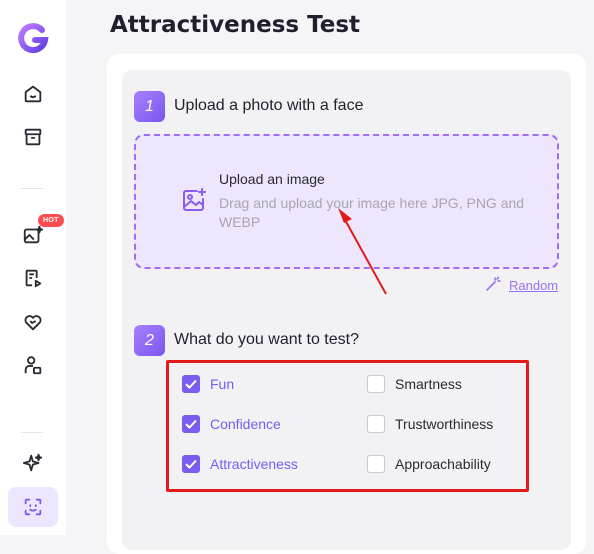 The image size is (594, 554). I want to click on option-label: Smartness, so click(428, 384).